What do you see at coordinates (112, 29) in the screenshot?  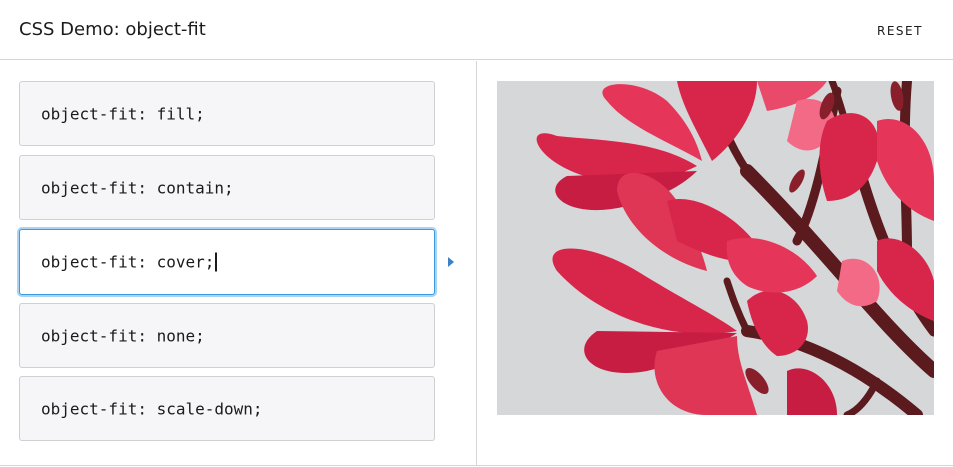 I see `page-title: CSS Demo: object-fit` at bounding box center [112, 29].